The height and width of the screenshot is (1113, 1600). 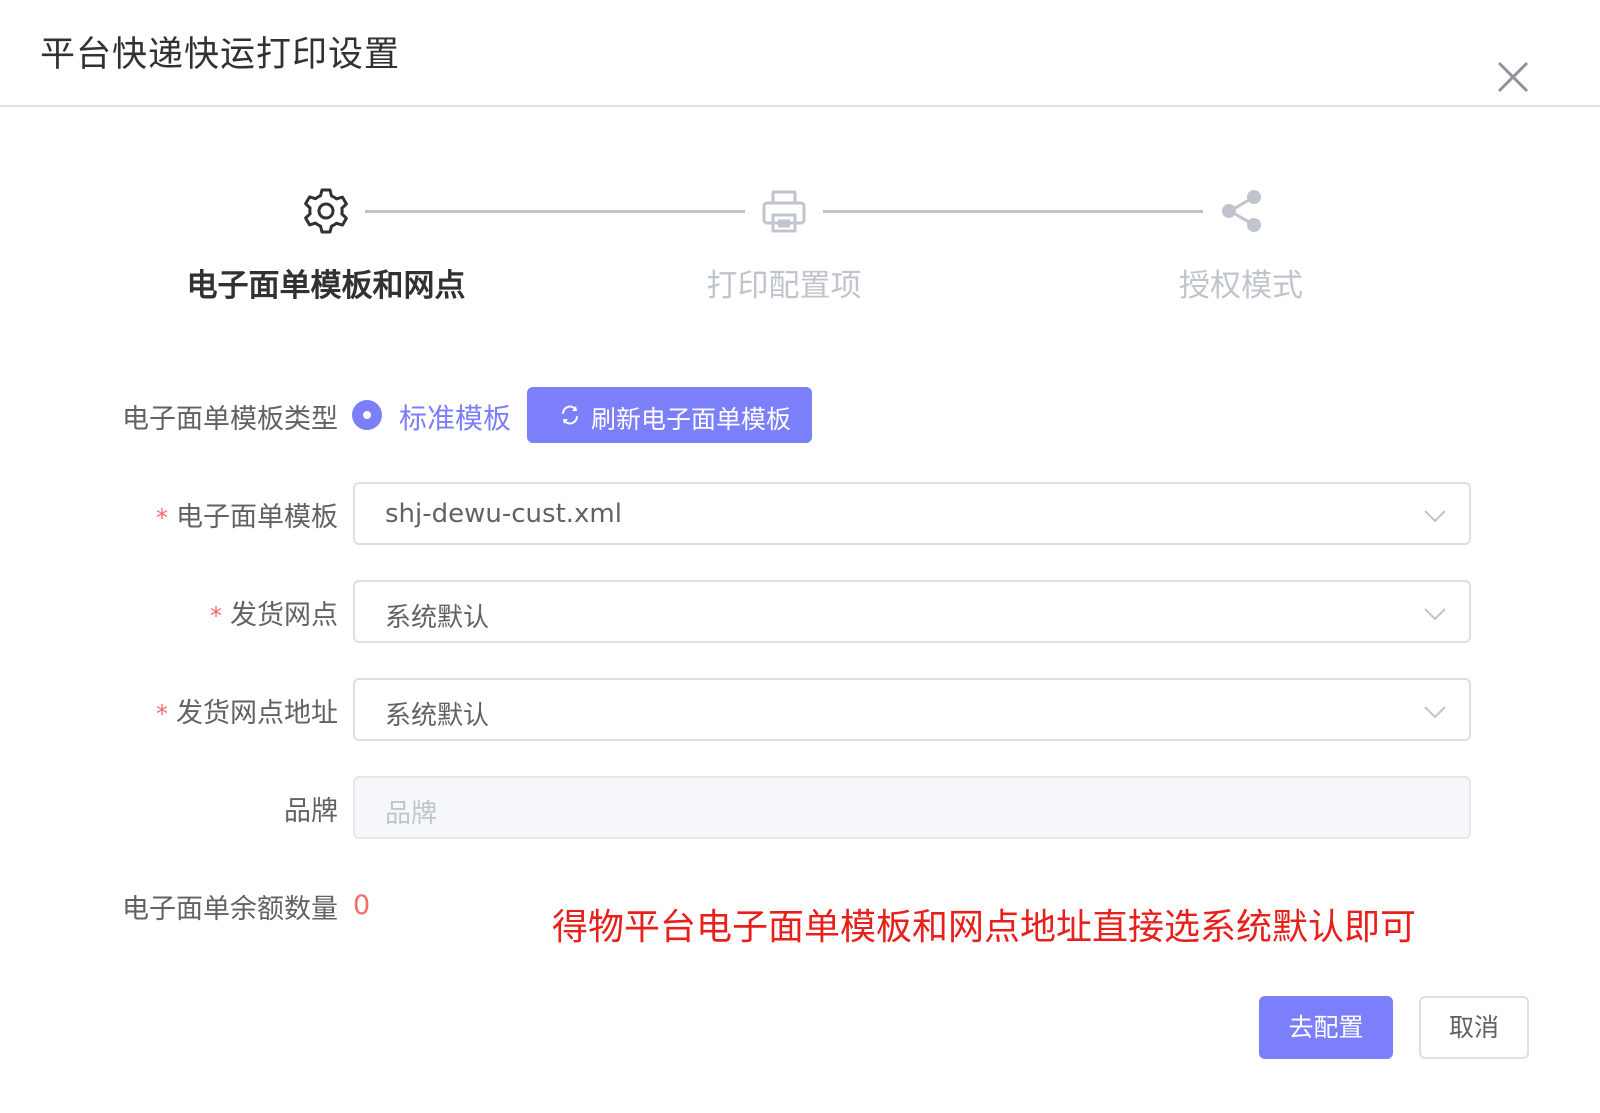 I want to click on outlet-address-select: 系统默认, so click(x=912, y=709).